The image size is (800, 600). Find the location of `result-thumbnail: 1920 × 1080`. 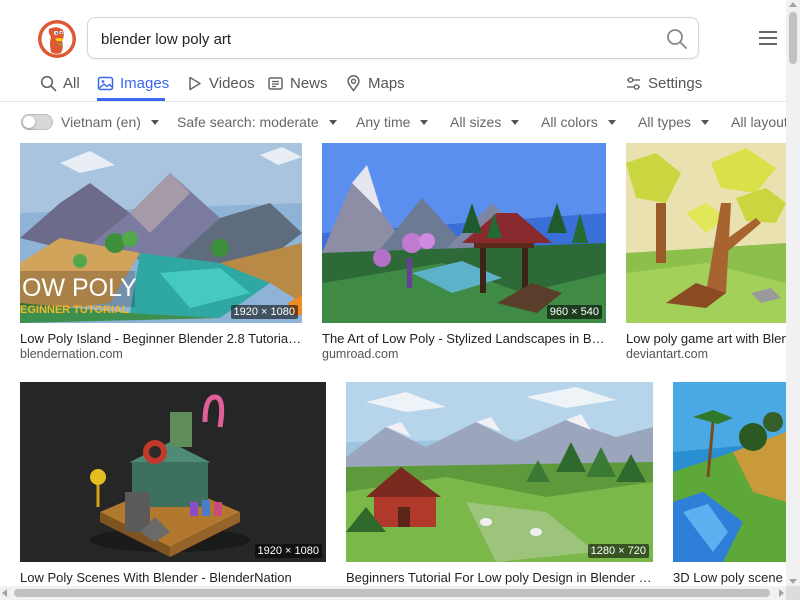

result-thumbnail: 1920 × 1080 is located at coordinates (173, 472).